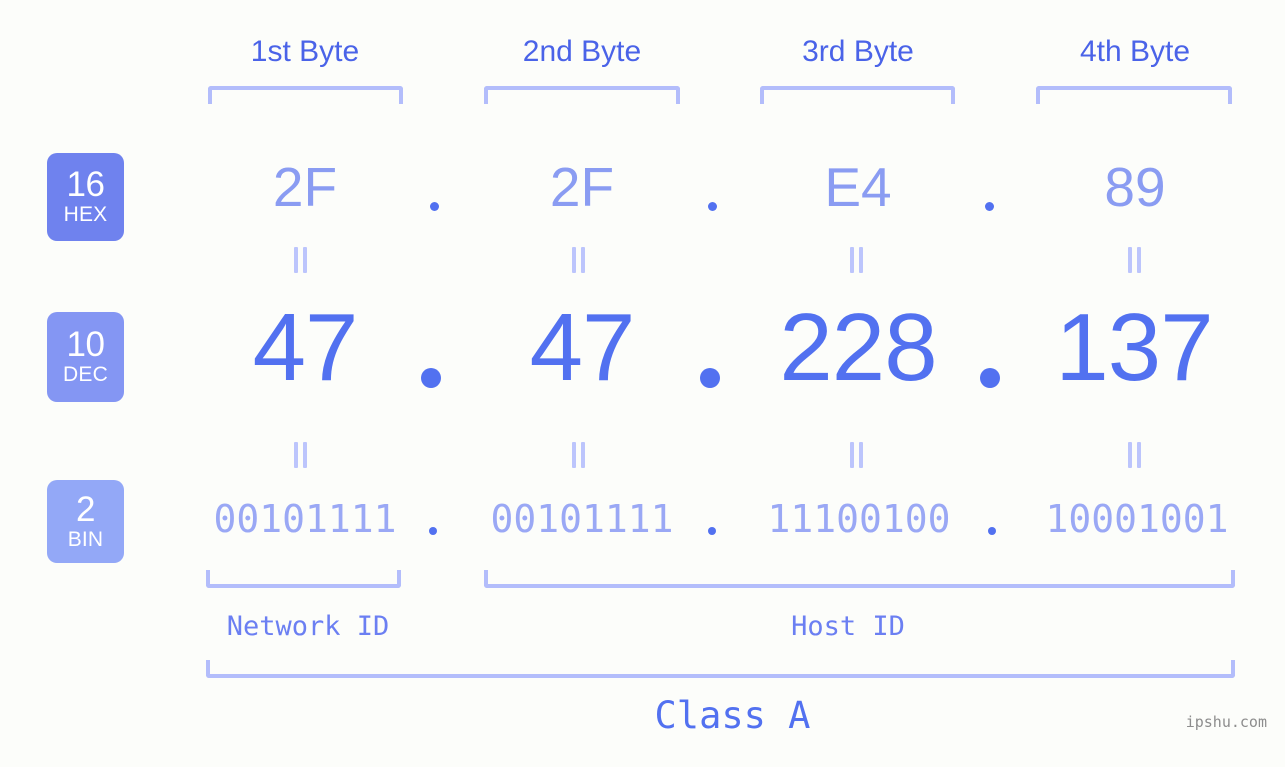  I want to click on byte-header-label-4: 4th Byte, so click(1135, 51).